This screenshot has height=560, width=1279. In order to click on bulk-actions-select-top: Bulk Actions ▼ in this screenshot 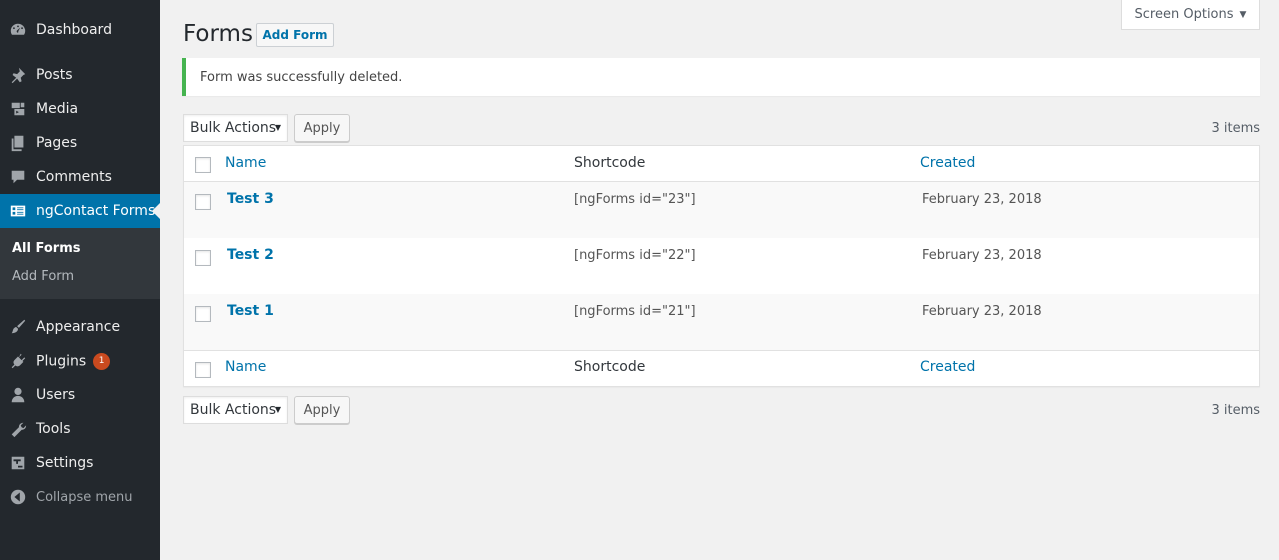, I will do `click(235, 128)`.